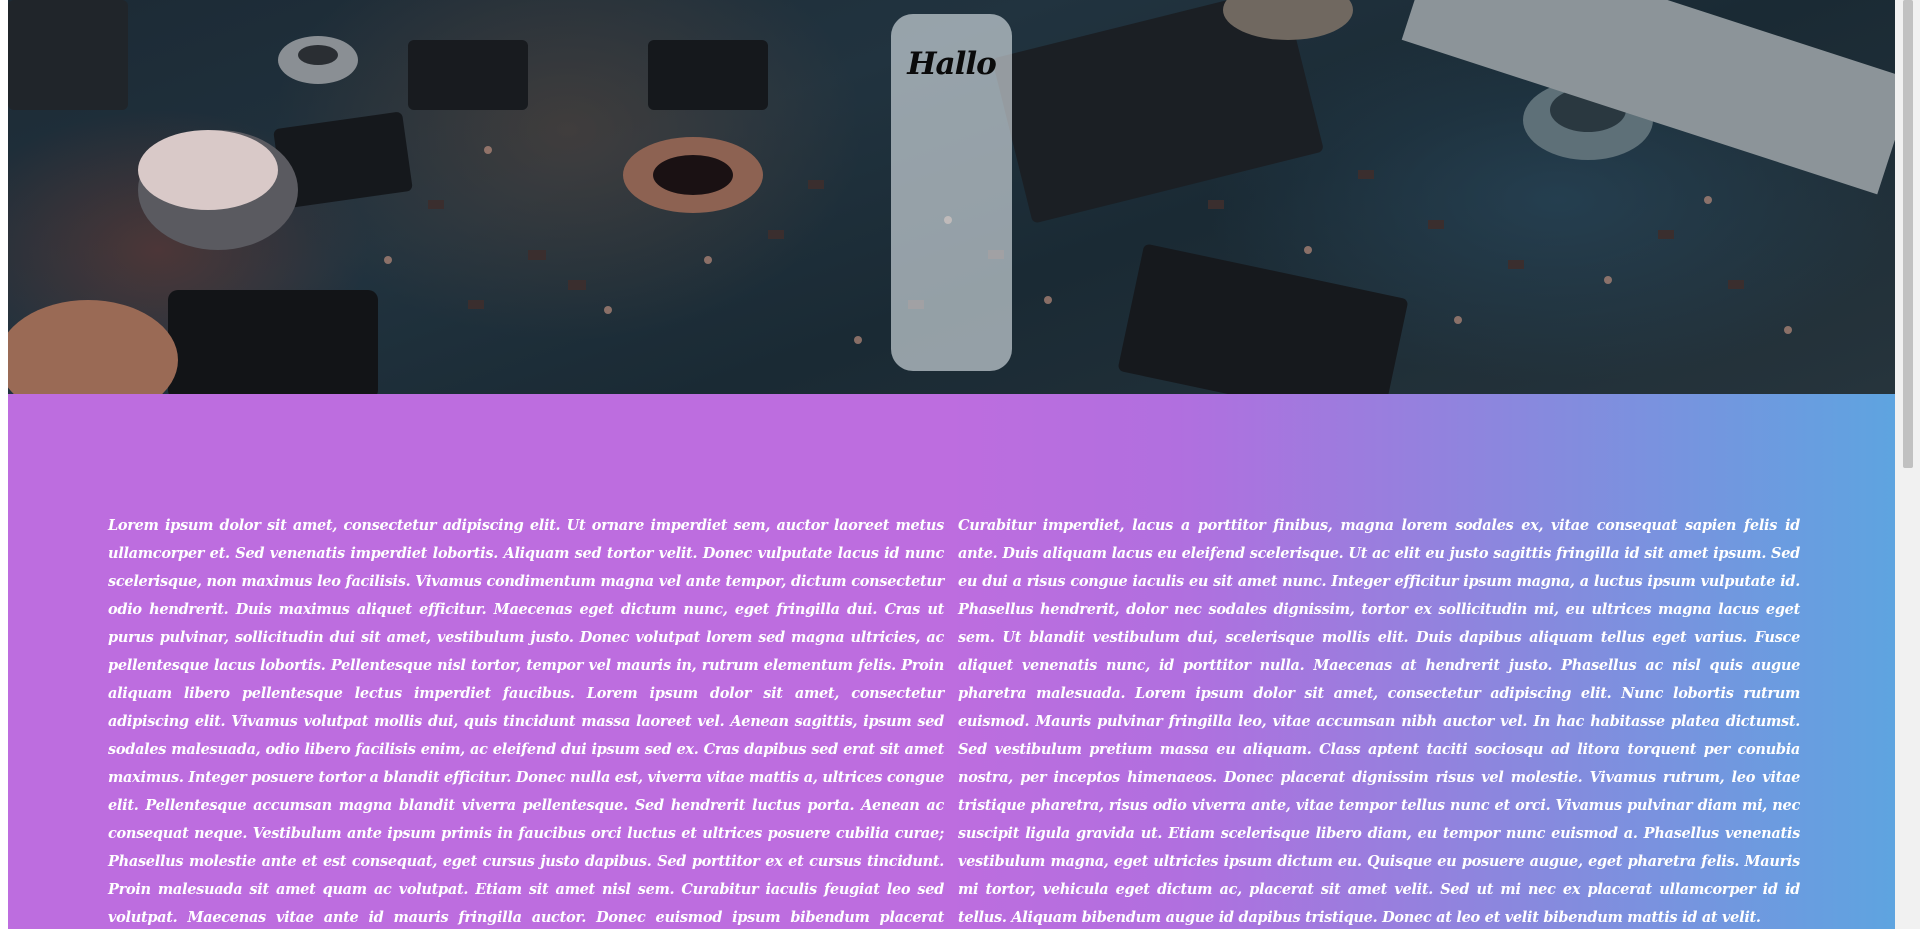  Describe the element at coordinates (952, 64) in the screenshot. I see `hello-title: Hallo` at that location.